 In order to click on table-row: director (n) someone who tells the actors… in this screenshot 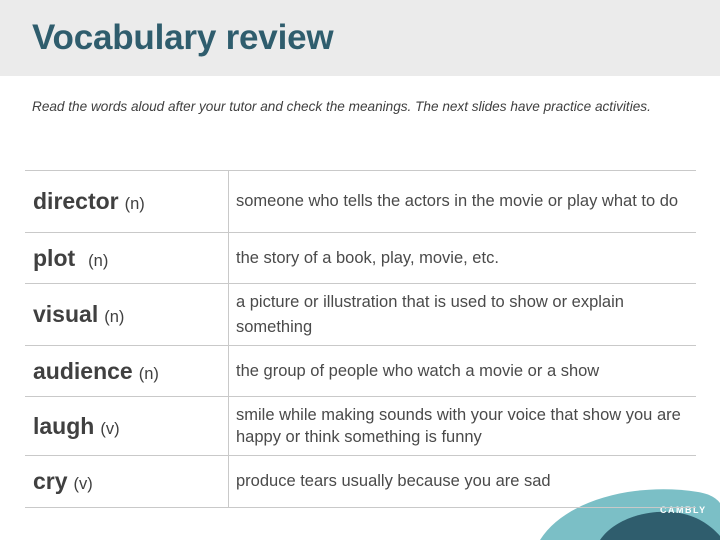, I will do `click(360, 201)`.